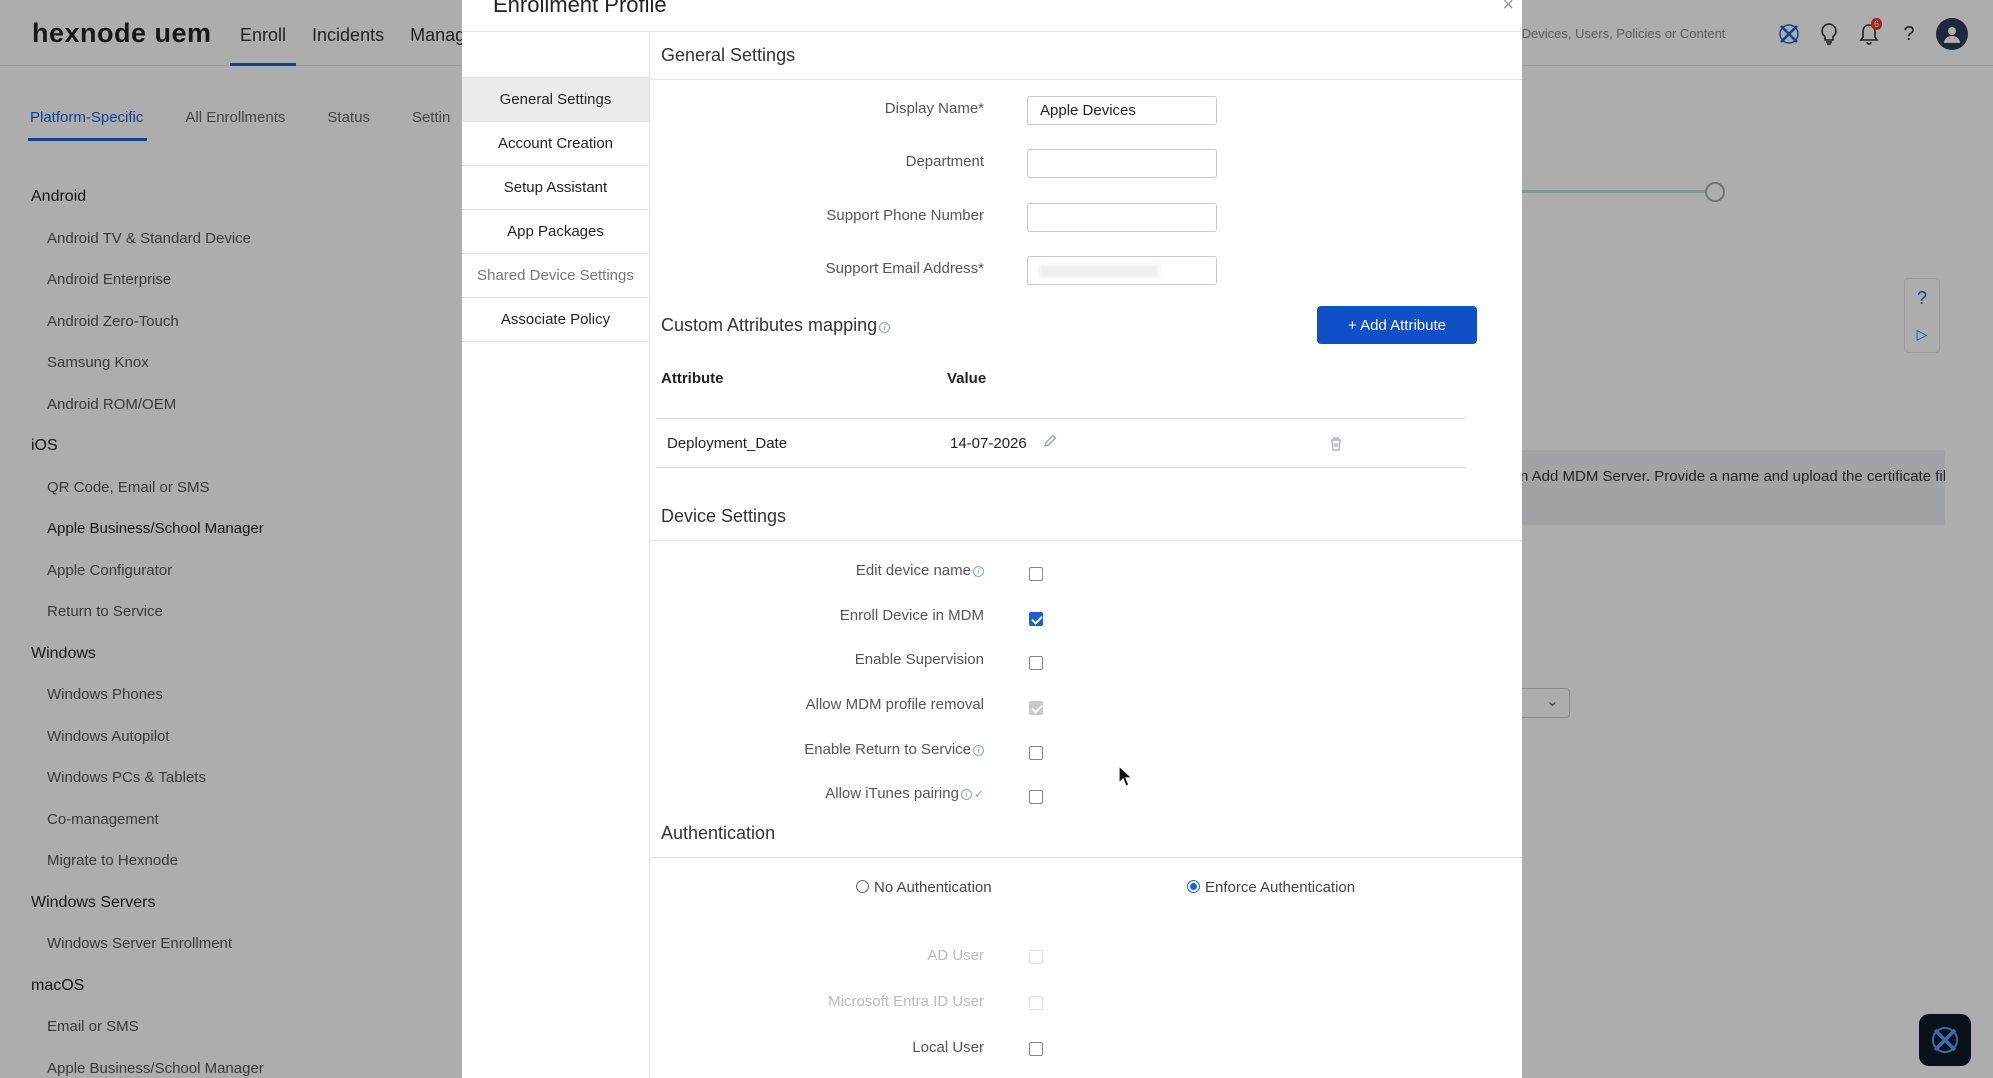  I want to click on allow-itunes-pairing-label: Allow iTunes pairing i ✓, so click(904, 793).